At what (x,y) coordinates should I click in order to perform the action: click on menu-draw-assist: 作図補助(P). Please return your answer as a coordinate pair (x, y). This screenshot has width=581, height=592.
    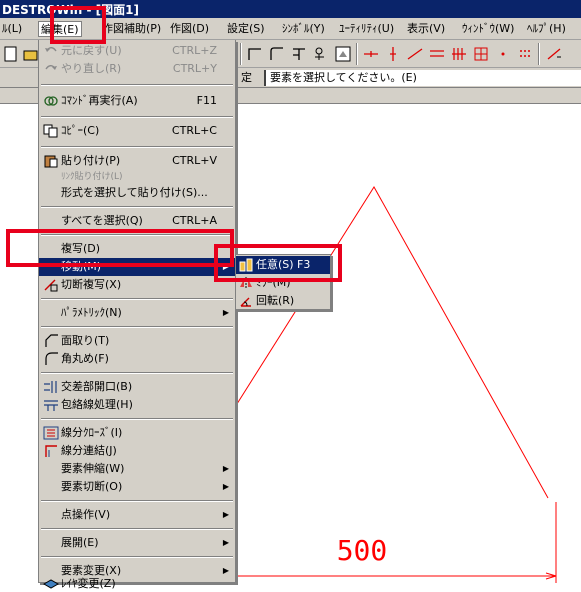
    Looking at the image, I should click on (131, 29).